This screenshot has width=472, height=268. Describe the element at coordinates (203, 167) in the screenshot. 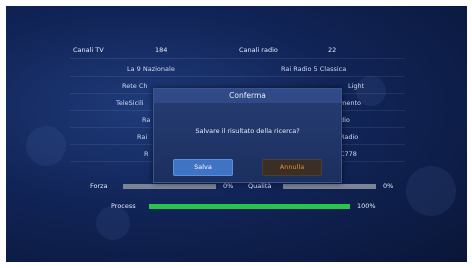

I see `save-button: Salva` at that location.